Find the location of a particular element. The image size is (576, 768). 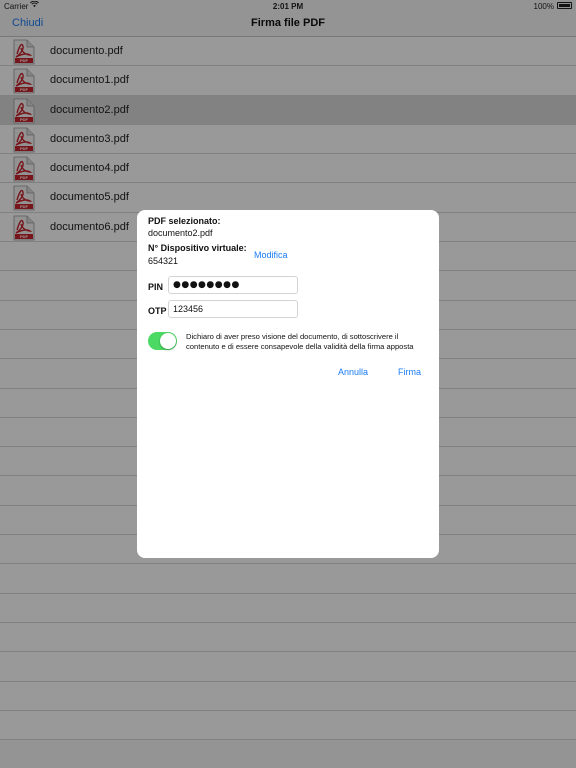

declaration-toggle is located at coordinates (162, 341).